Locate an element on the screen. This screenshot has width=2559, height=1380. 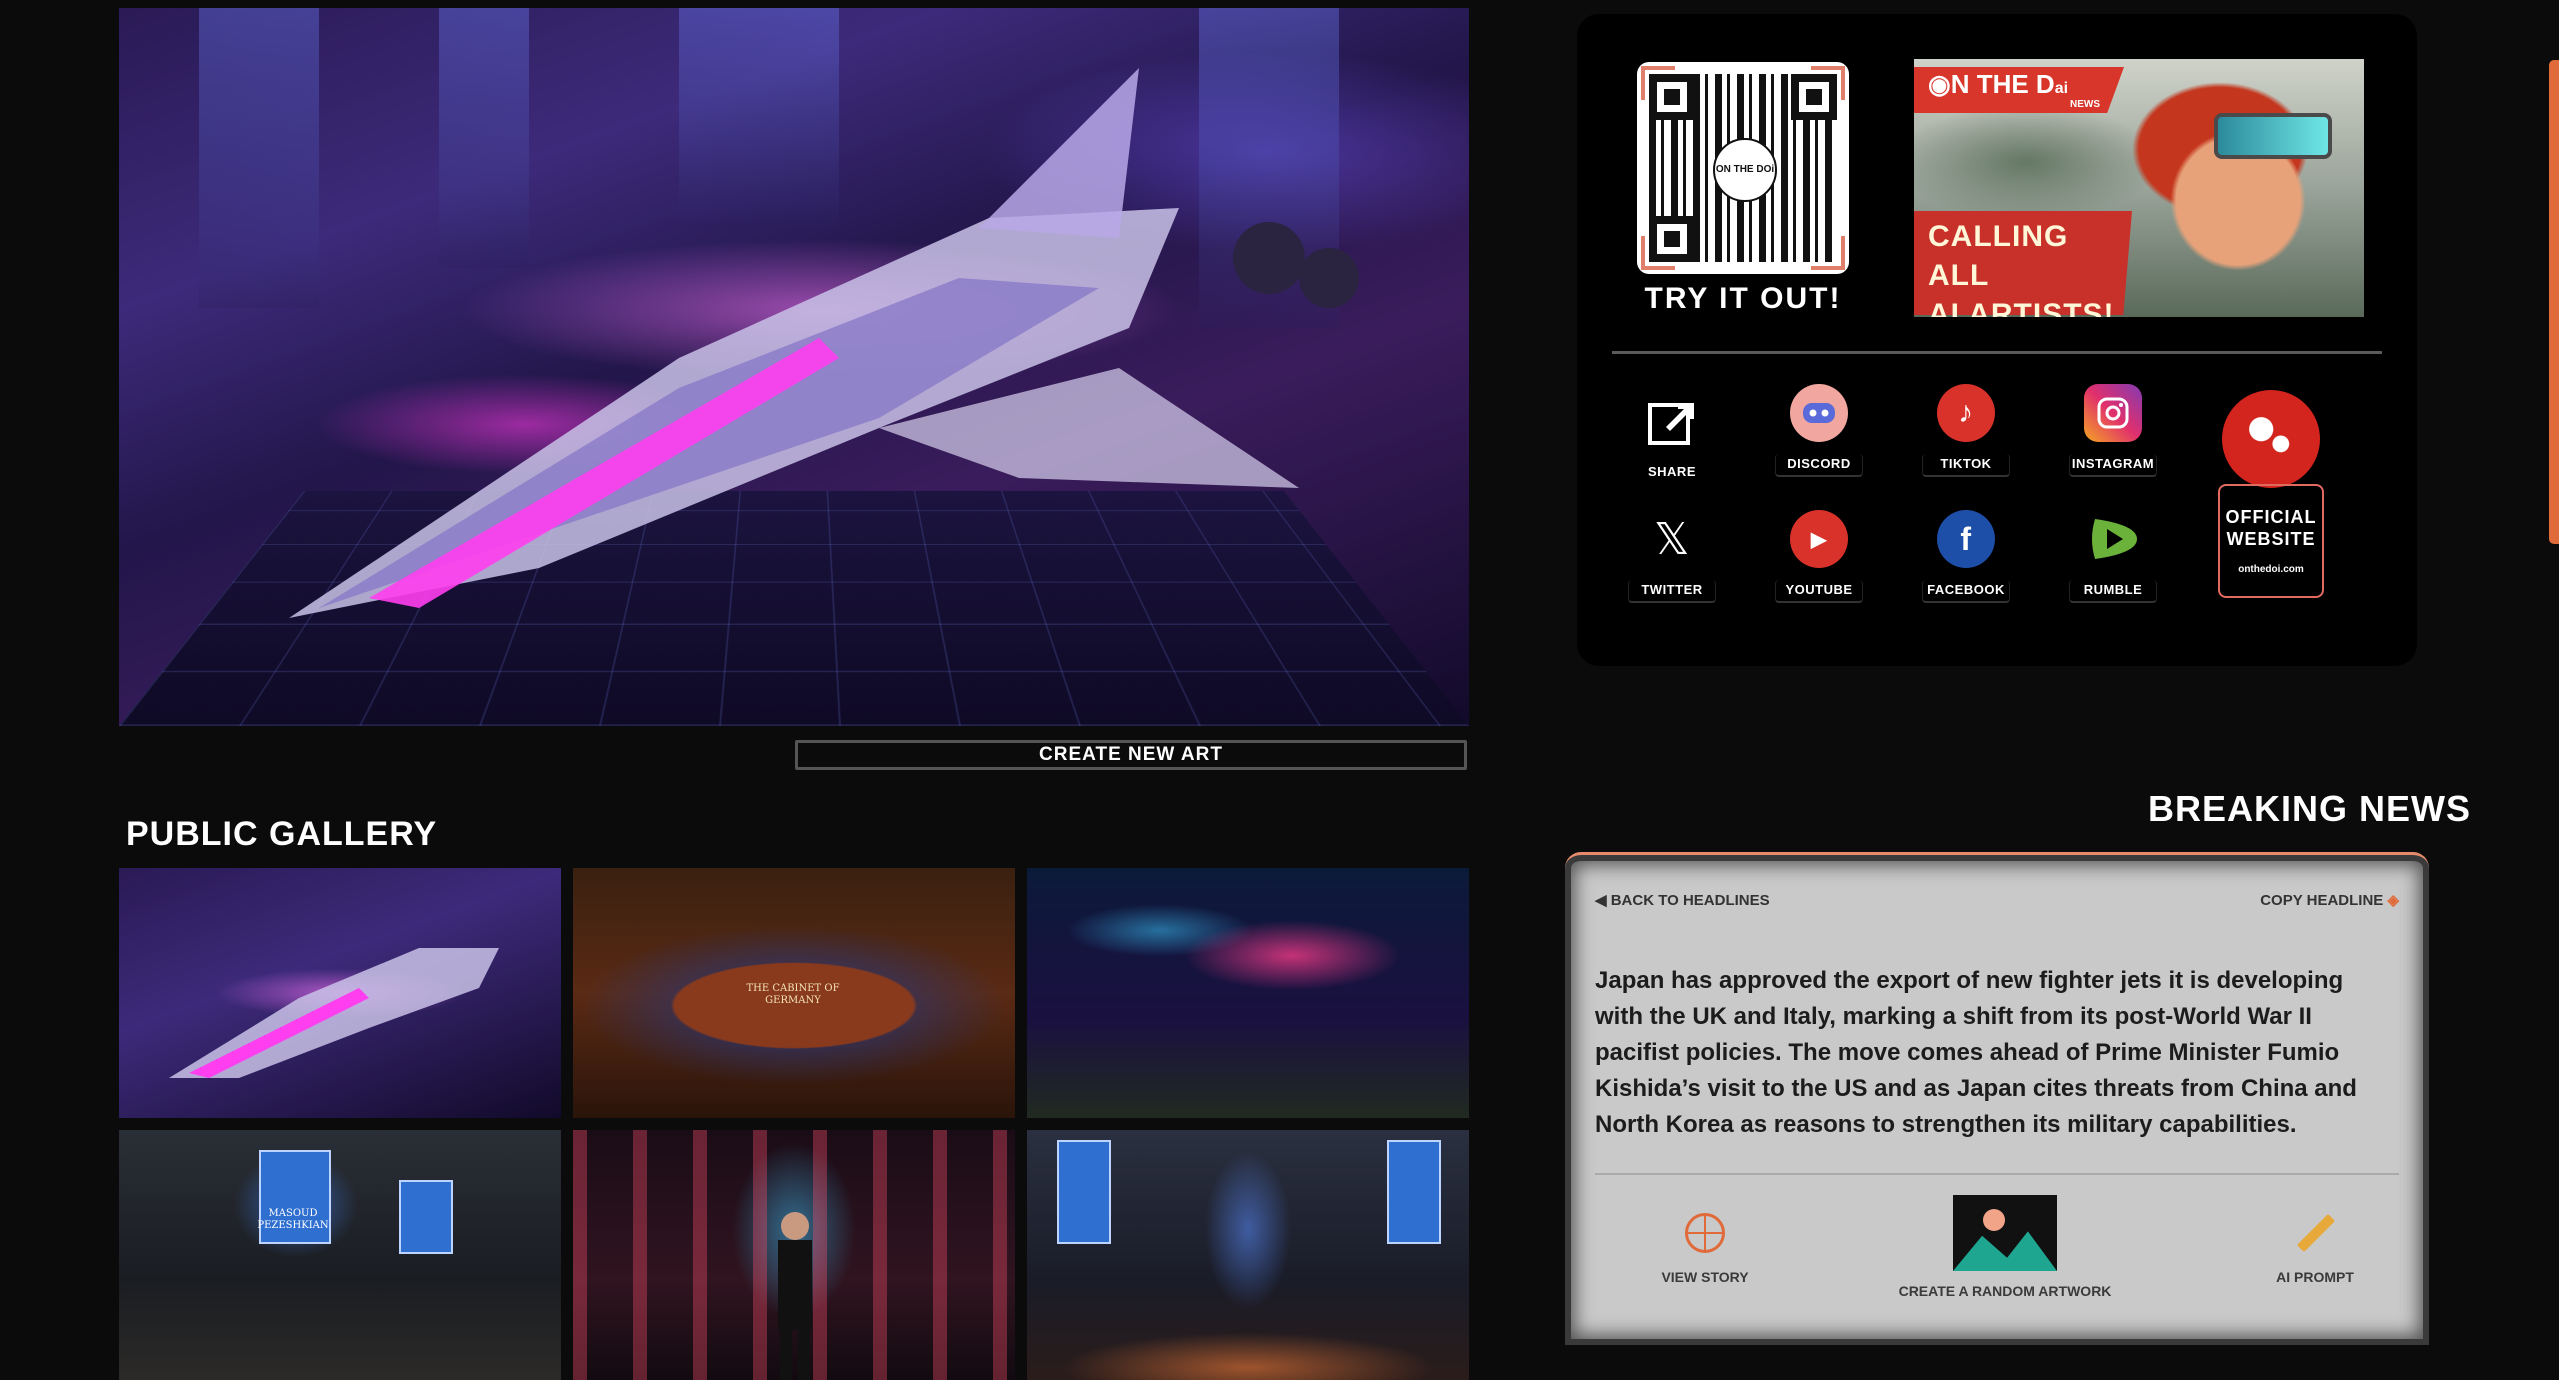
discord-glyph is located at coordinates (1819, 413).